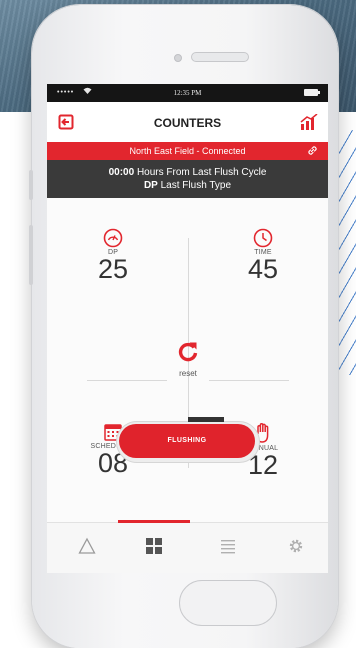  I want to click on flushing-button: FLUSHING, so click(187, 441).